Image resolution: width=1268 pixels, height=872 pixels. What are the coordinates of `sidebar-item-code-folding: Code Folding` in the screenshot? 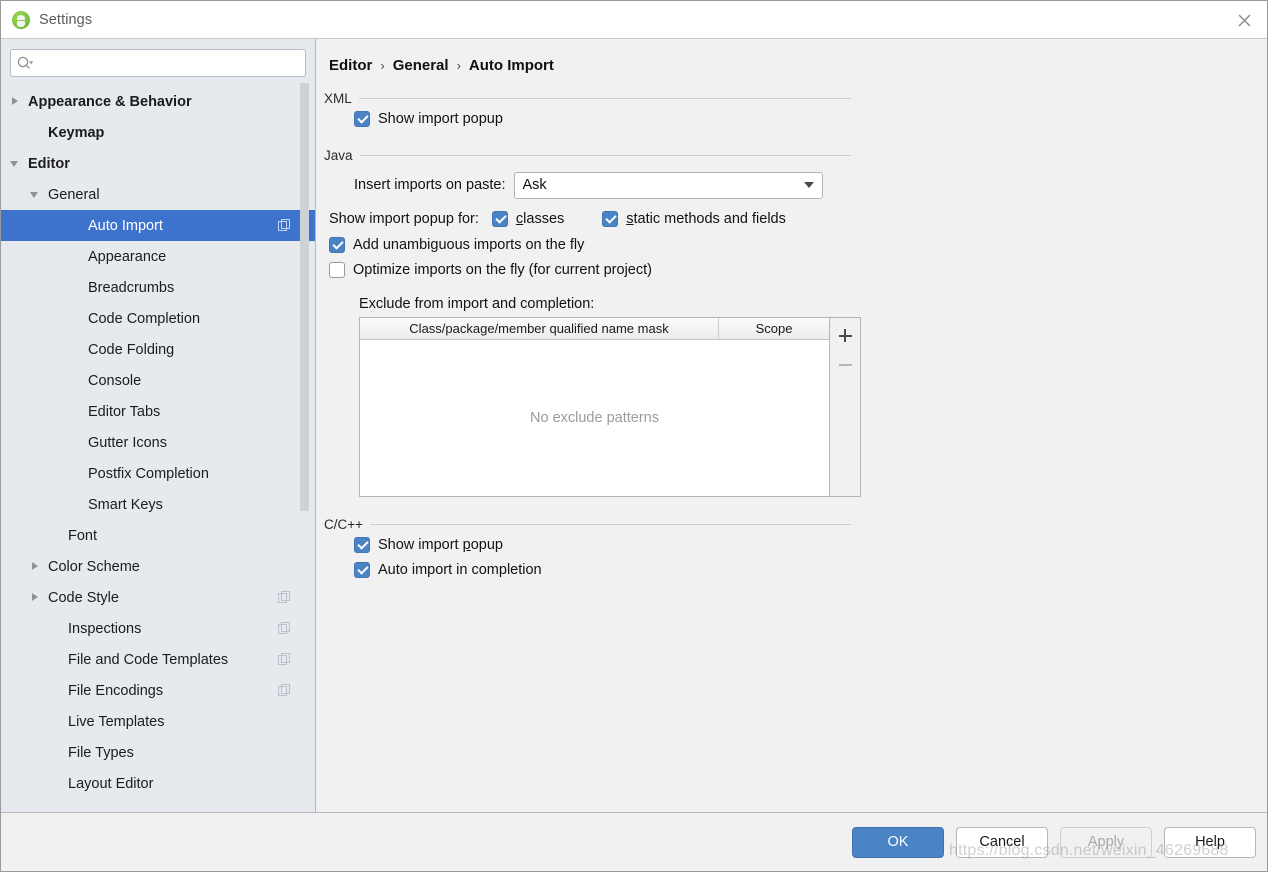 It's located at (158, 349).